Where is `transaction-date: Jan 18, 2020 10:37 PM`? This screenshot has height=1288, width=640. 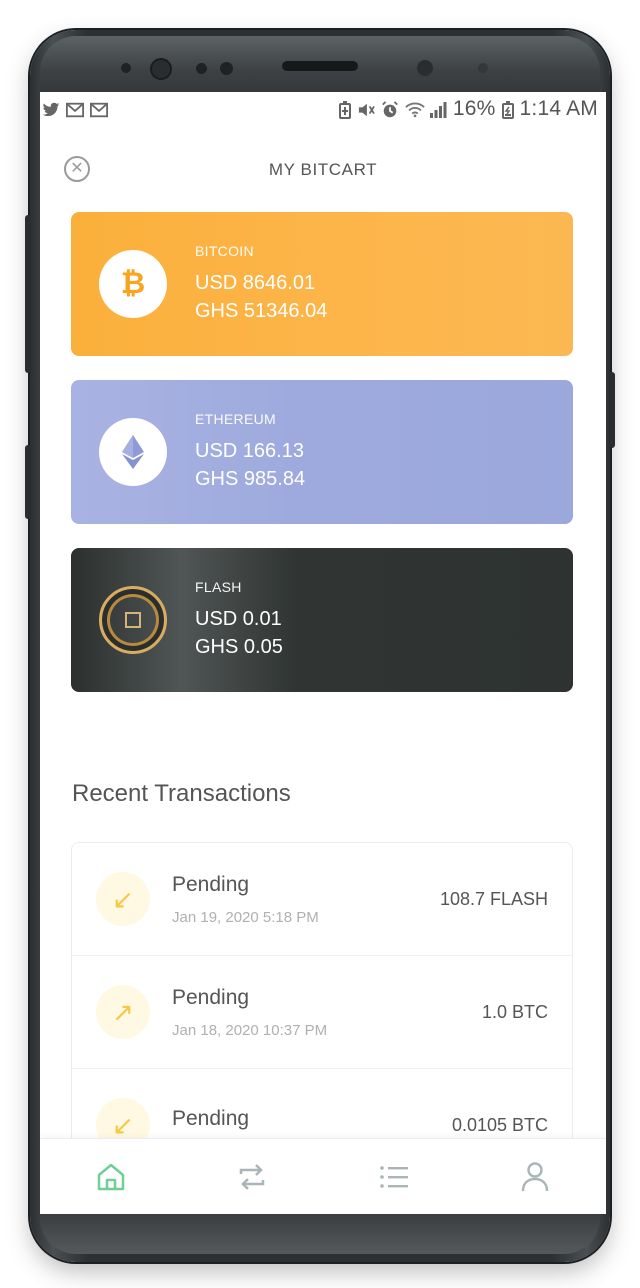 transaction-date: Jan 18, 2020 10:37 PM is located at coordinates (250, 1030).